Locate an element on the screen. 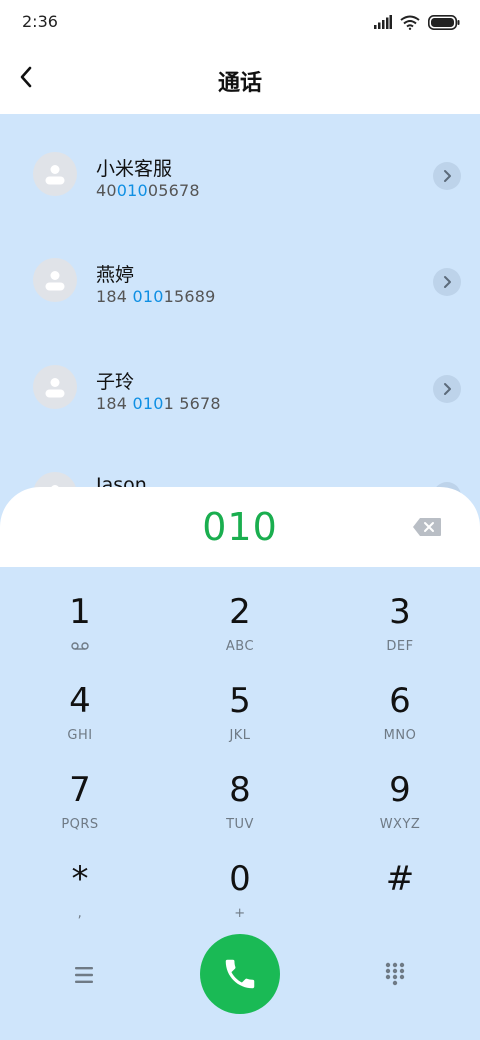 The height and width of the screenshot is (1040, 480). dialed-number: 010 is located at coordinates (240, 527).